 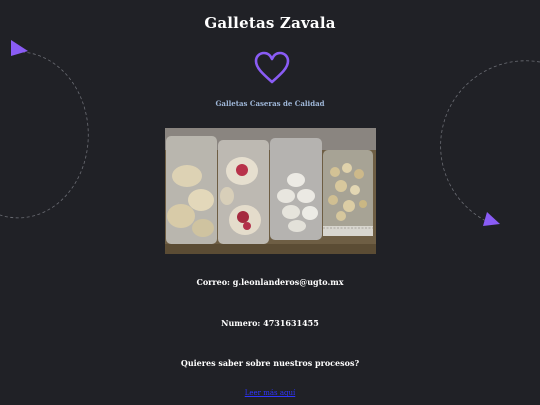 What do you see at coordinates (270, 23) in the screenshot?
I see `site-title: Galletas Zavala` at bounding box center [270, 23].